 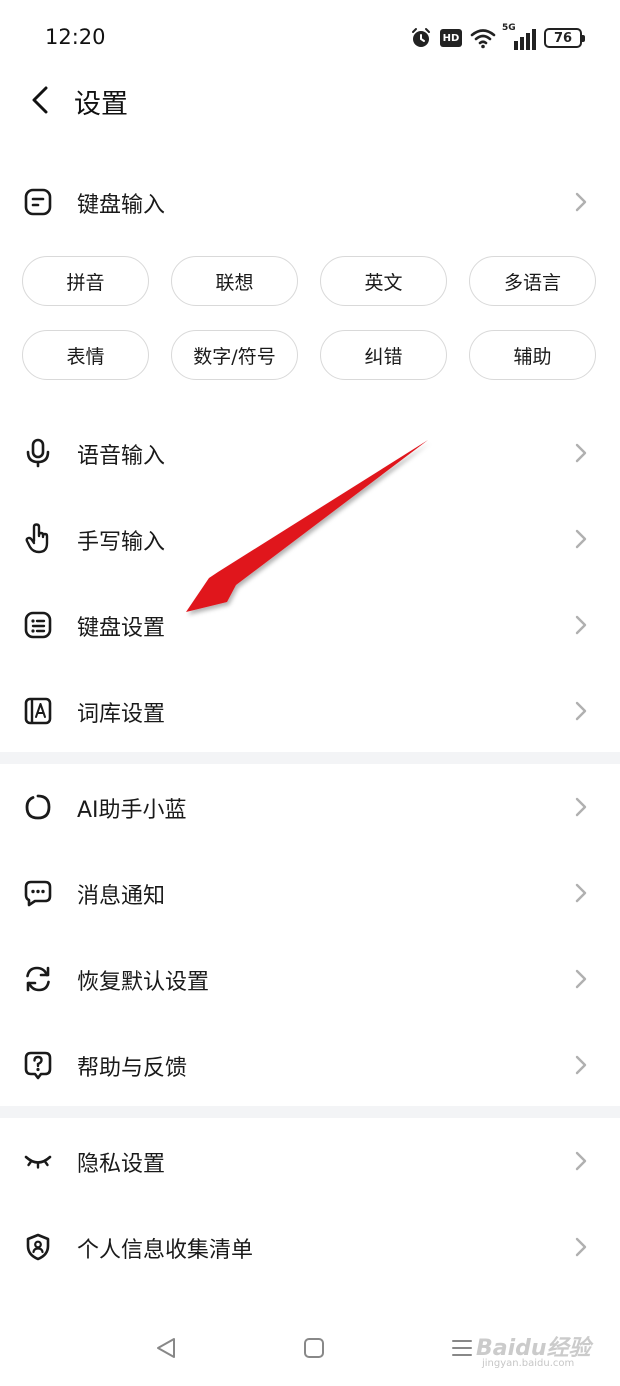 What do you see at coordinates (38, 539) in the screenshot?
I see `hand-pointer-icon` at bounding box center [38, 539].